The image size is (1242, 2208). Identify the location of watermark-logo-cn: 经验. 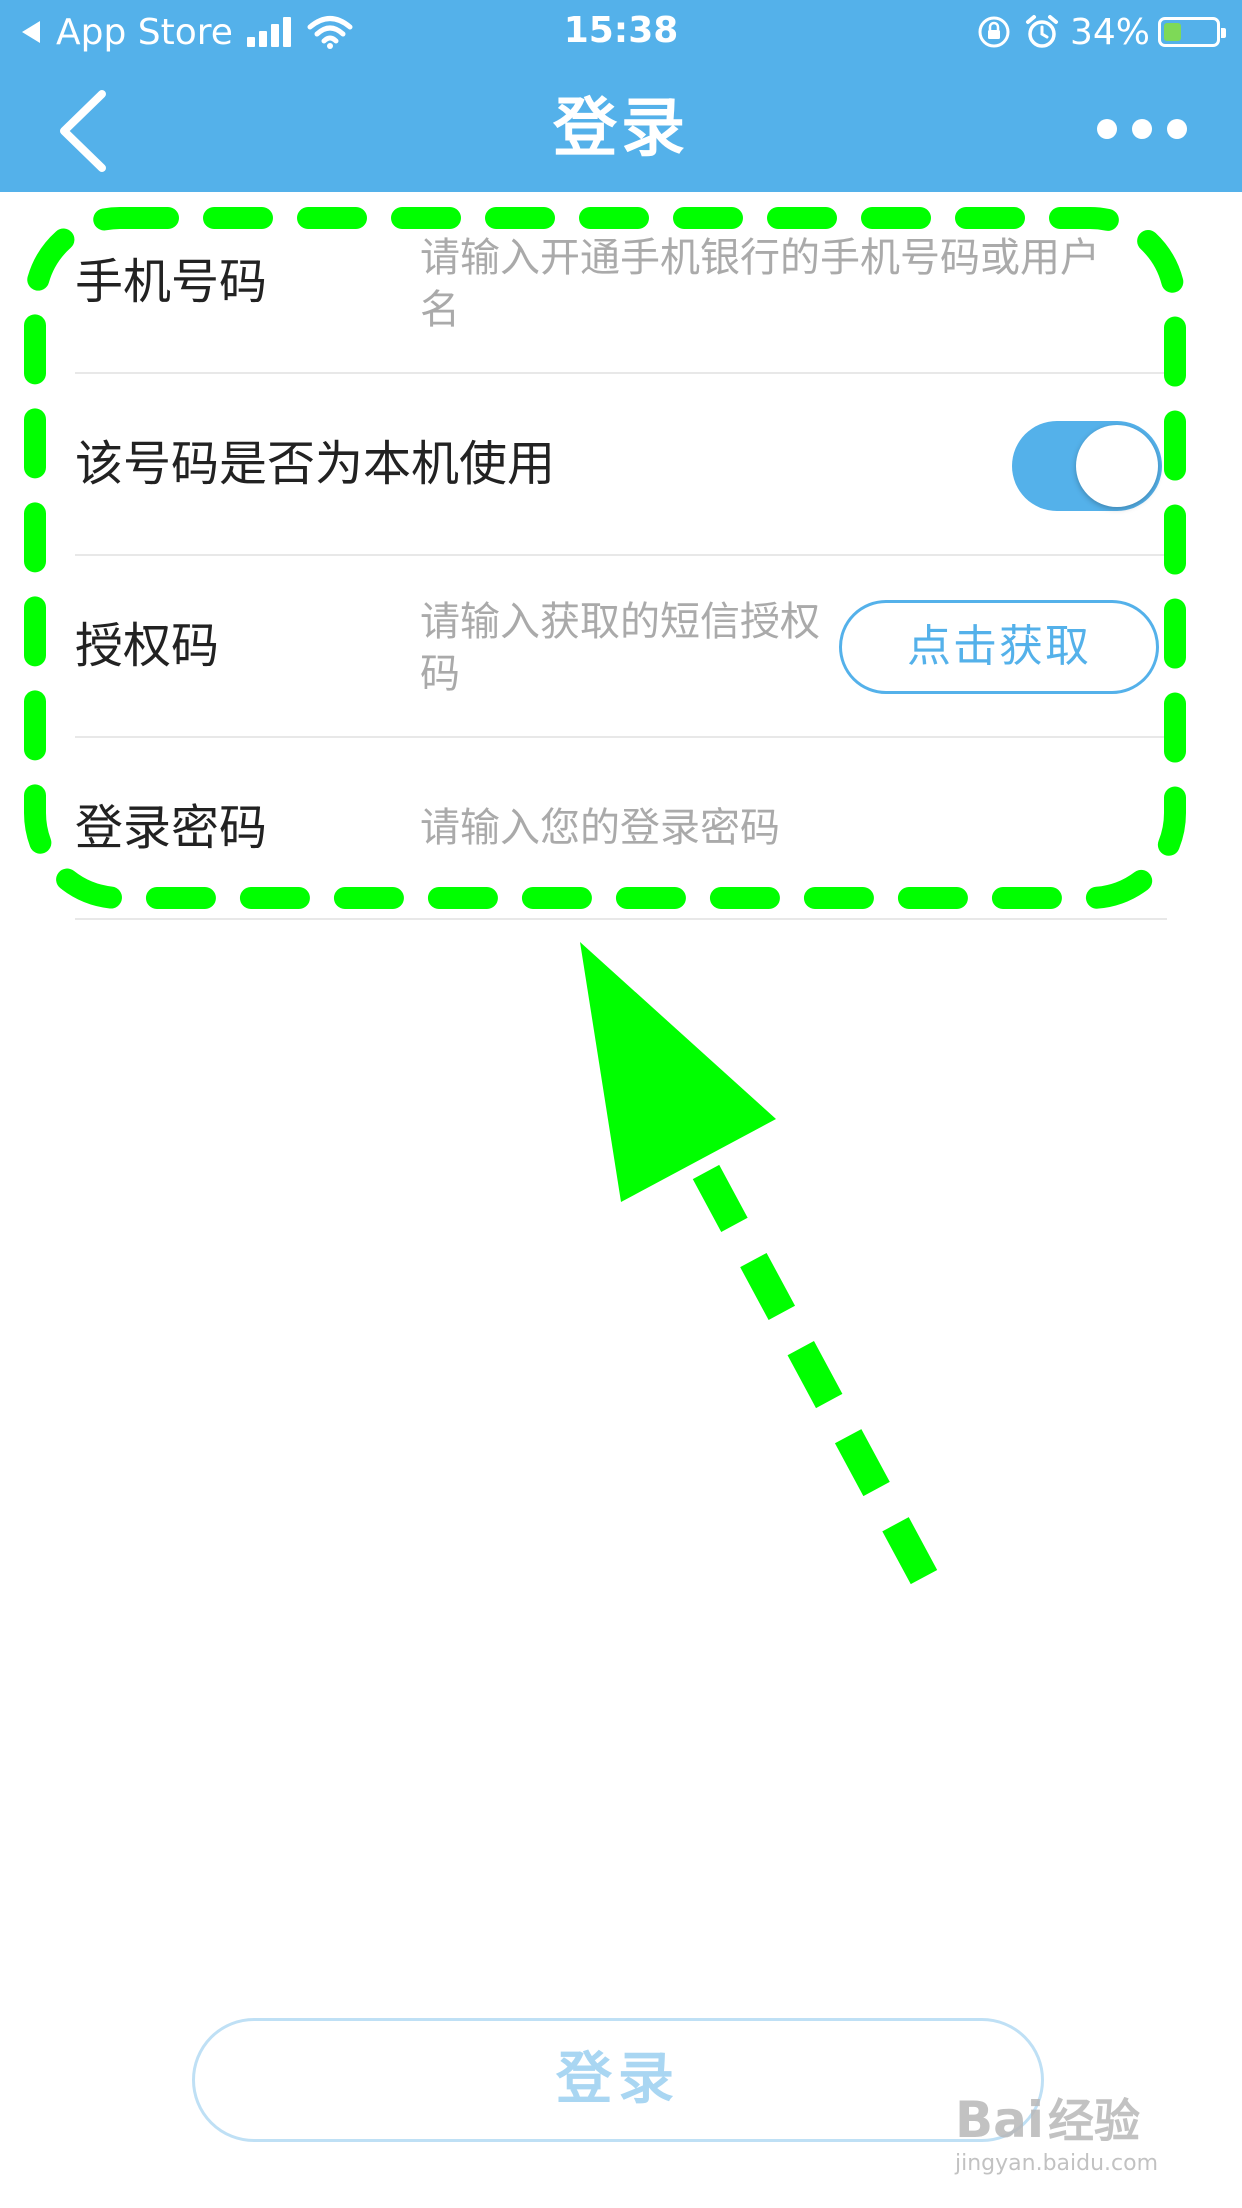
(1094, 2121).